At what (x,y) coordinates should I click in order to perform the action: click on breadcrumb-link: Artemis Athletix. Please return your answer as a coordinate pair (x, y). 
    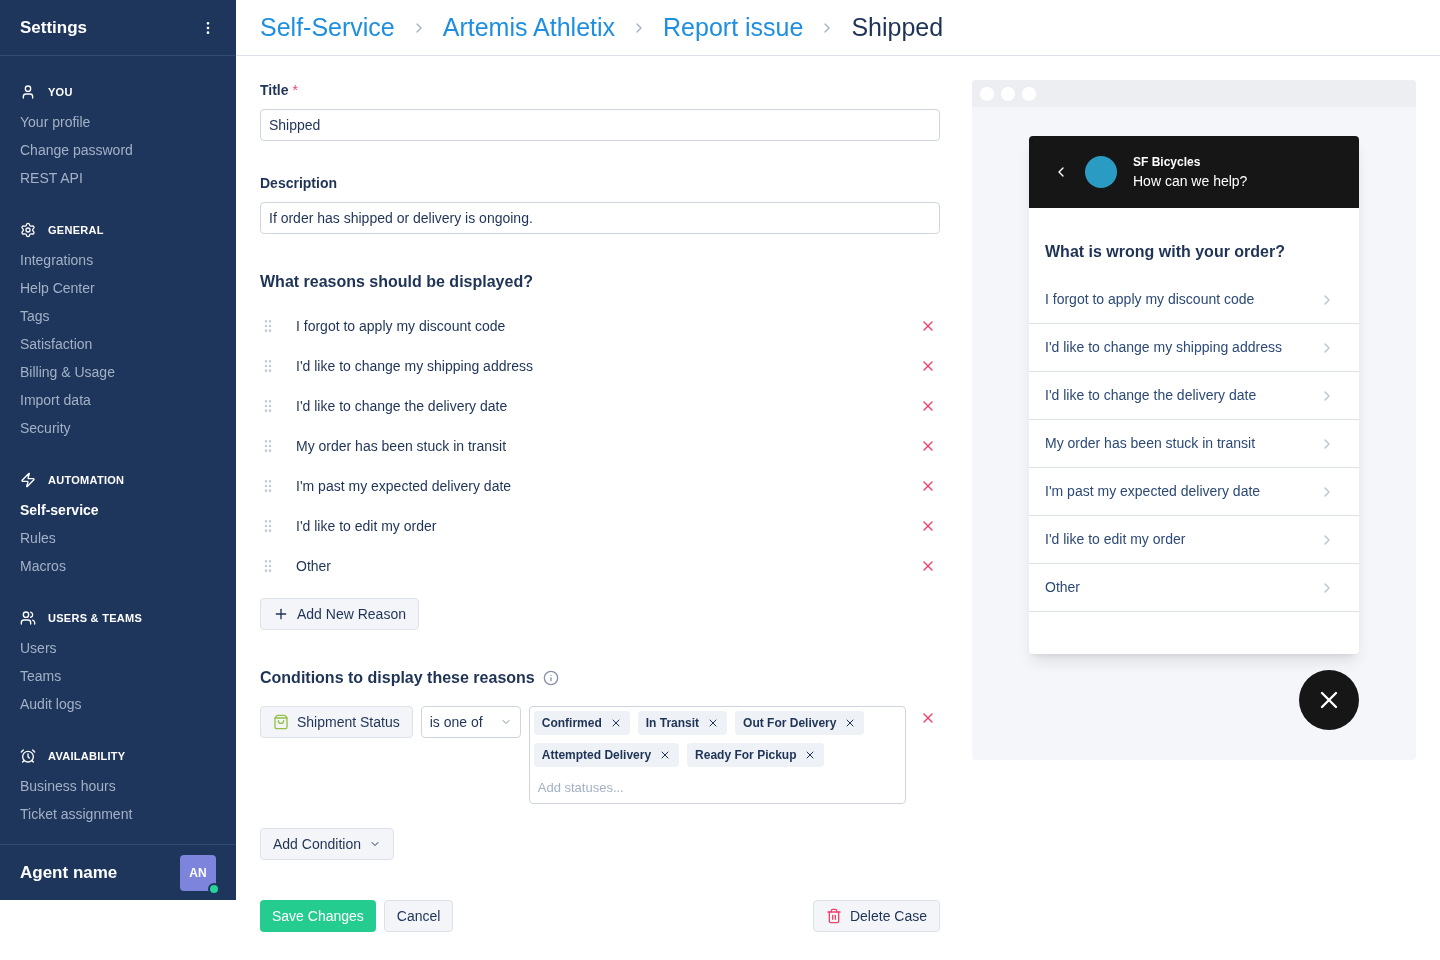
    Looking at the image, I should click on (529, 27).